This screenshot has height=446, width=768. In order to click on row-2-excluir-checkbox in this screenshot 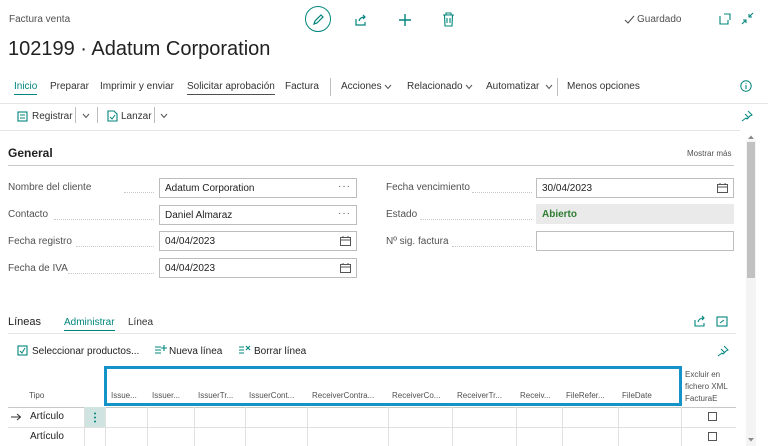, I will do `click(712, 436)`.